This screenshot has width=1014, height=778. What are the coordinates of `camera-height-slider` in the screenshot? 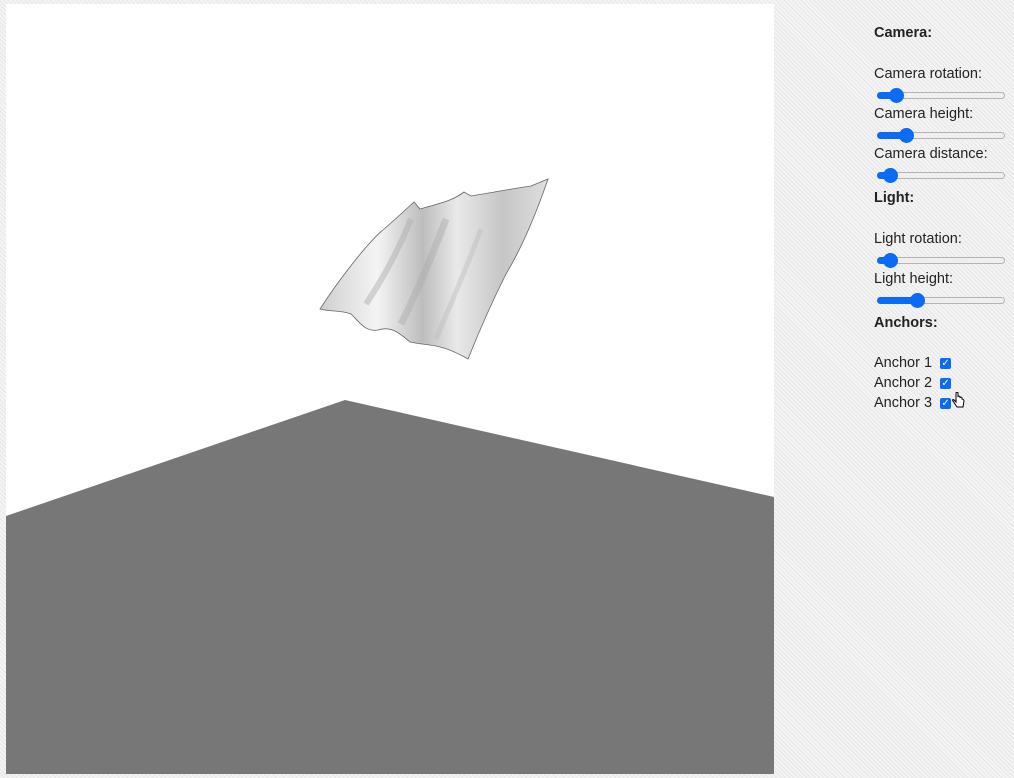 It's located at (941, 133).